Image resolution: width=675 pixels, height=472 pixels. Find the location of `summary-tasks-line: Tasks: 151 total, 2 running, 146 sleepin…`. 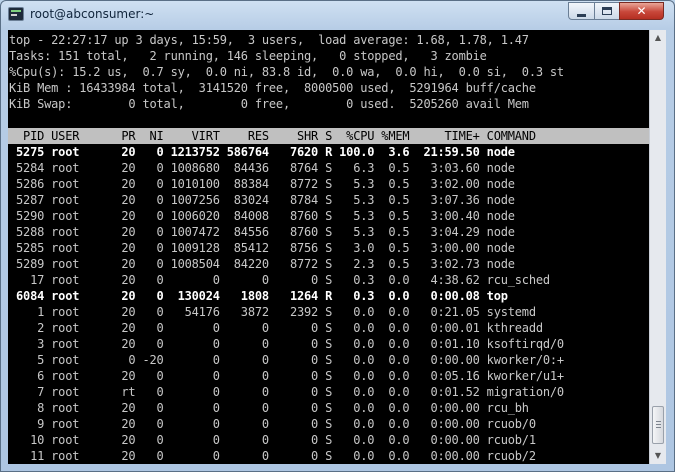

summary-tasks-line: Tasks: 151 total, 2 running, 146 sleepin… is located at coordinates (248, 56).